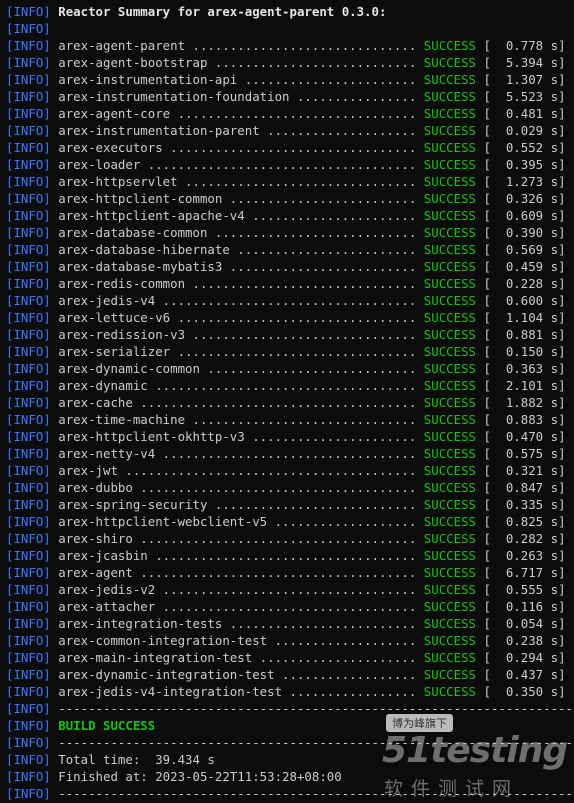 The height and width of the screenshot is (803, 574). Describe the element at coordinates (524, 96) in the screenshot. I see `module-time: [ 5.523 s]` at that location.